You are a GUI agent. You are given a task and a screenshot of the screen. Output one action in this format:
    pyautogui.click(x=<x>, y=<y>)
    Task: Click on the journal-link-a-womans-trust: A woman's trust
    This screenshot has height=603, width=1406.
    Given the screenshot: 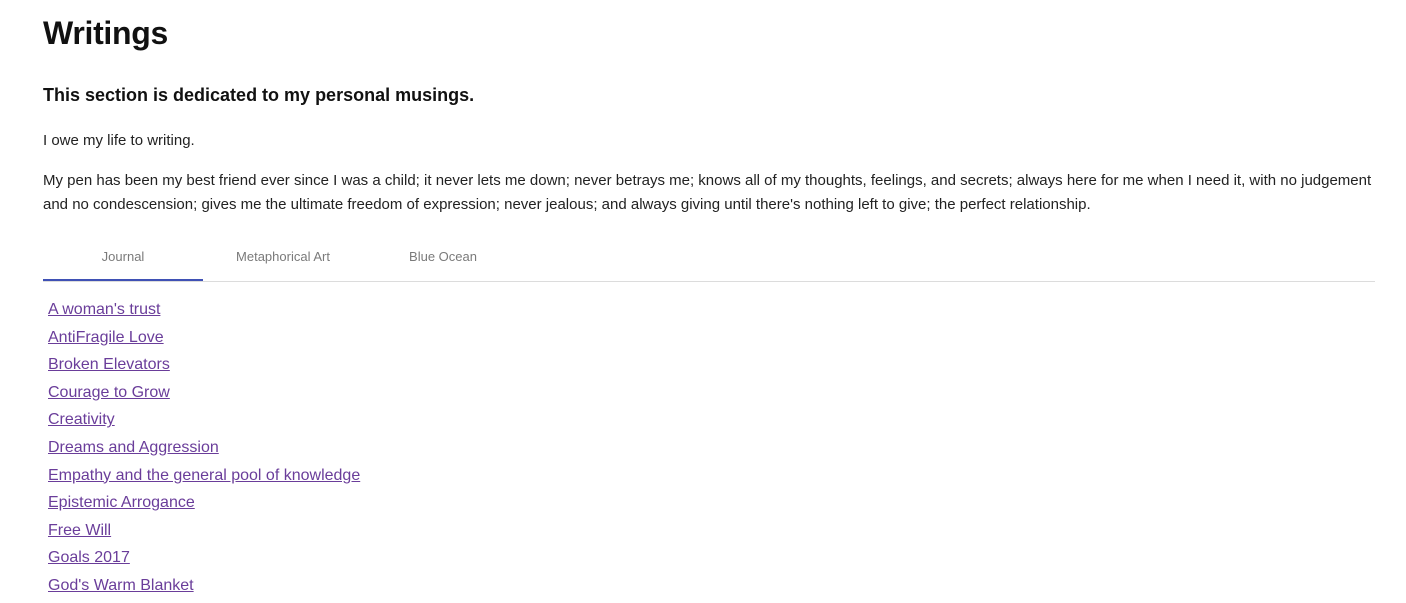 What is the action you would take?
    pyautogui.click(x=104, y=309)
    